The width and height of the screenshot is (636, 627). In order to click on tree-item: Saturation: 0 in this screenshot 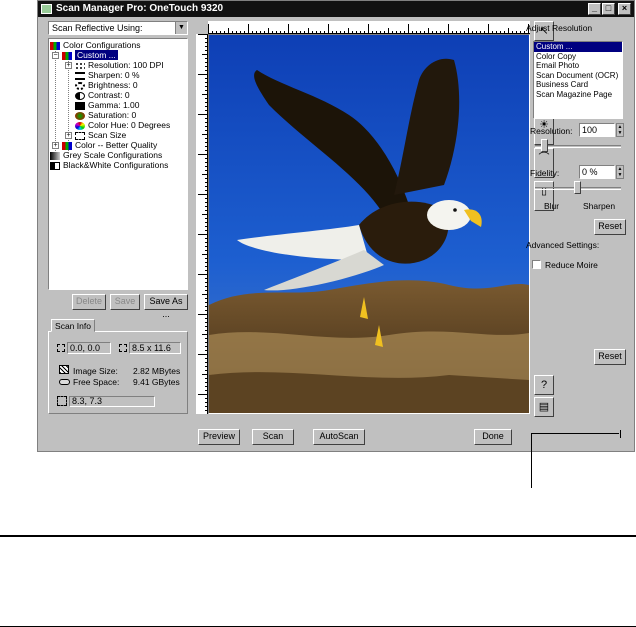, I will do `click(105, 115)`.